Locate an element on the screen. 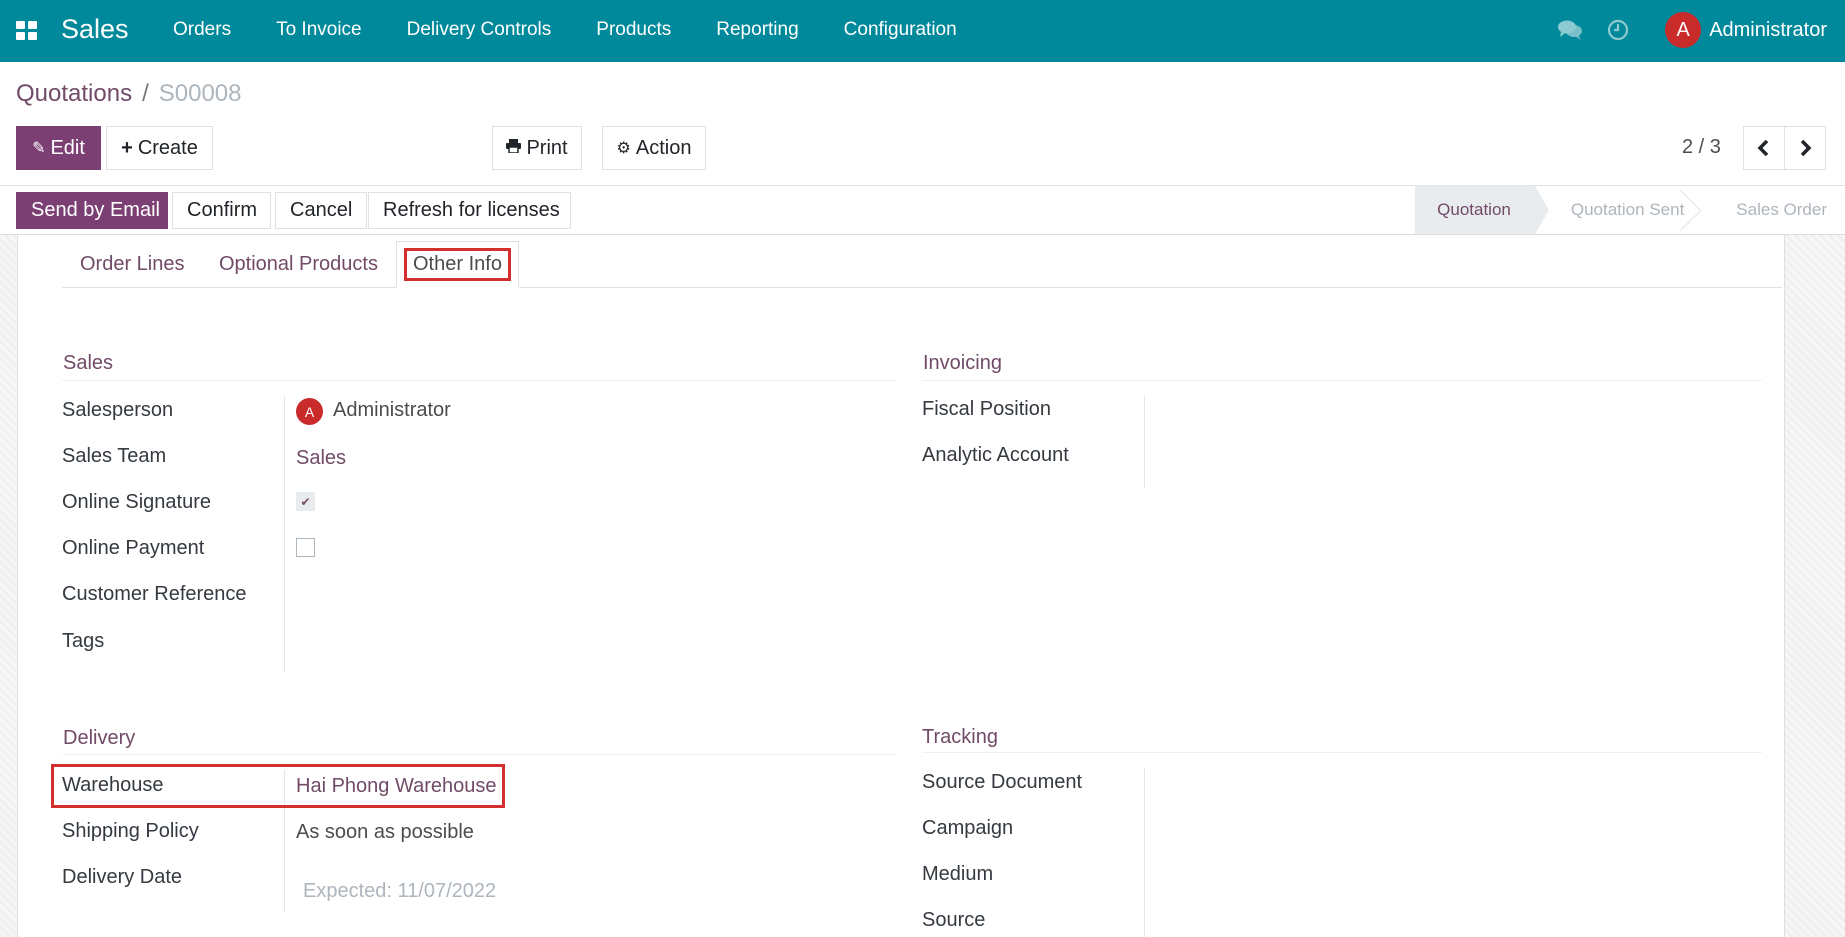  online-signature-label: Online Signature is located at coordinates (136, 502).